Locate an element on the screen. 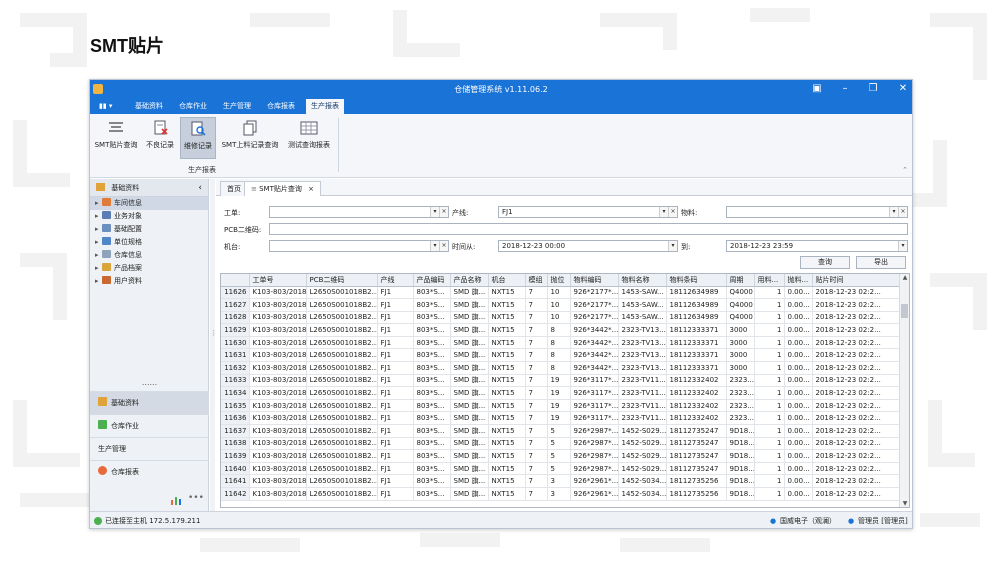  table-cell: NXT15 is located at coordinates (507, 368).